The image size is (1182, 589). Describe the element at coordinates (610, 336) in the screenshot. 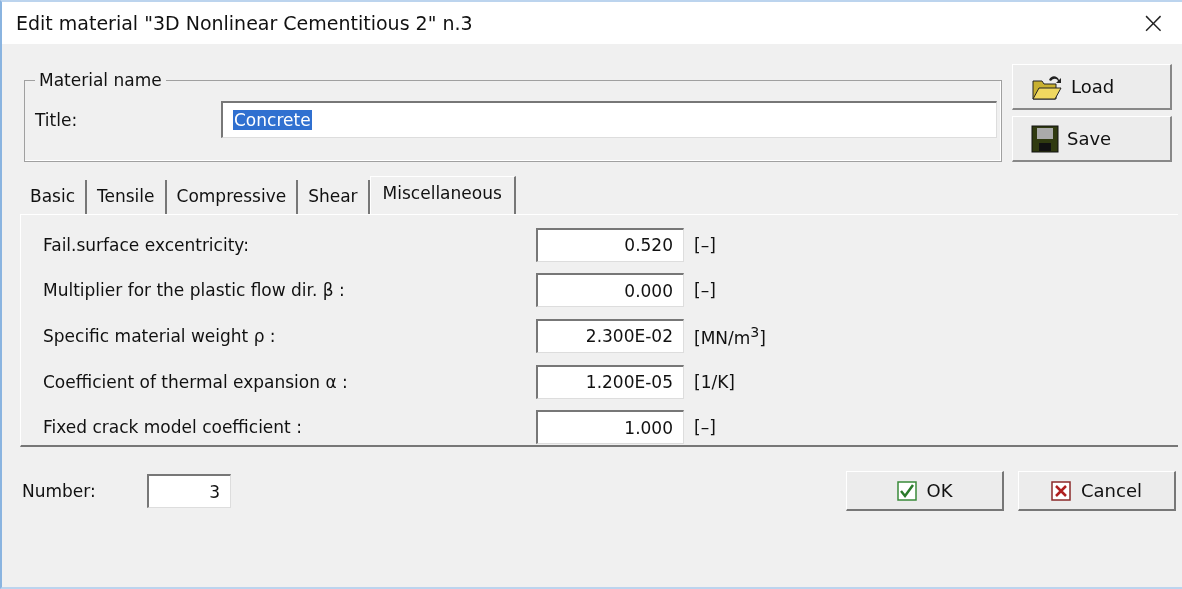

I see `value-input-field: 2.300E-02` at that location.